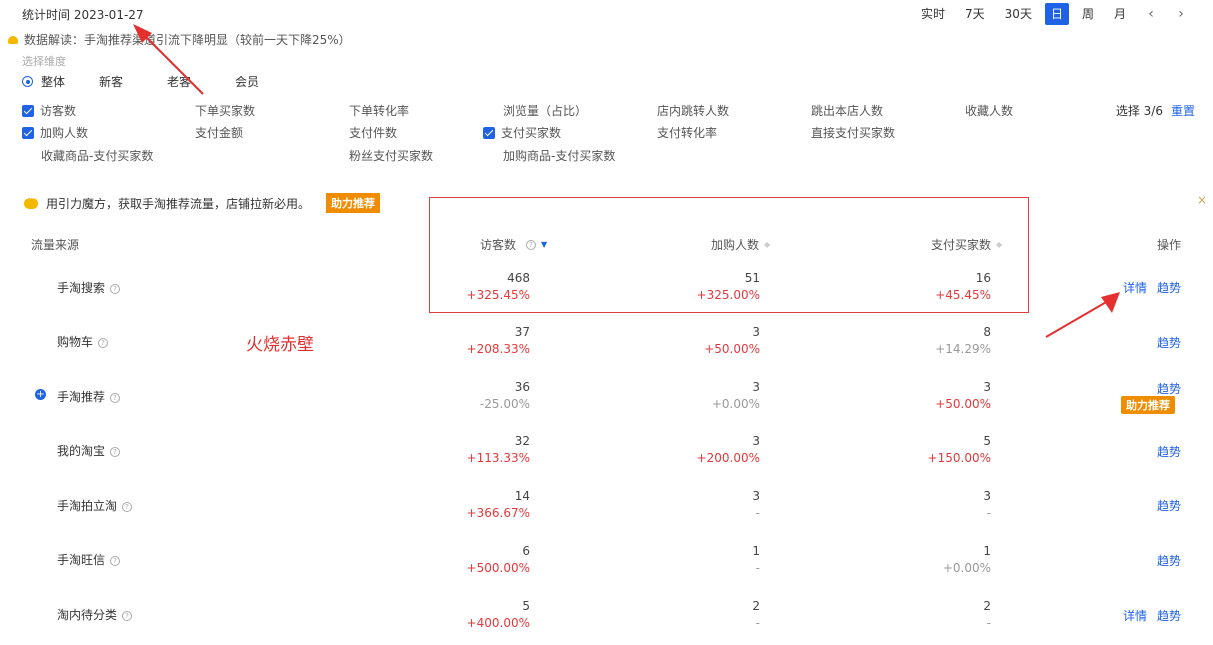  I want to click on option-label: 老客, so click(179, 82).